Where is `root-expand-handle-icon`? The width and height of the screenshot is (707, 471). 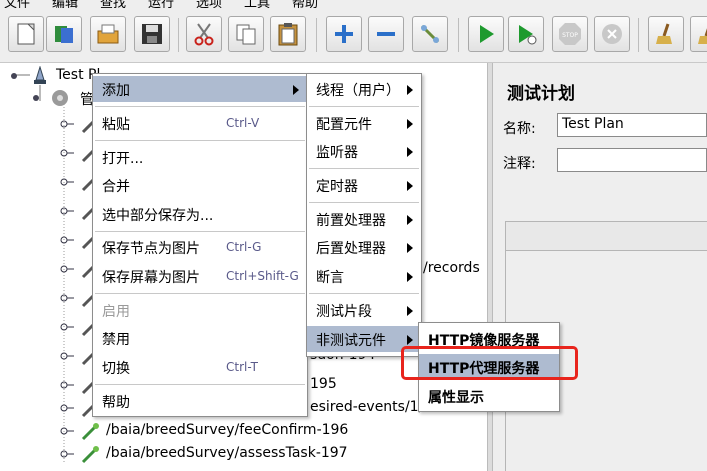 root-expand-handle-icon is located at coordinates (14, 76).